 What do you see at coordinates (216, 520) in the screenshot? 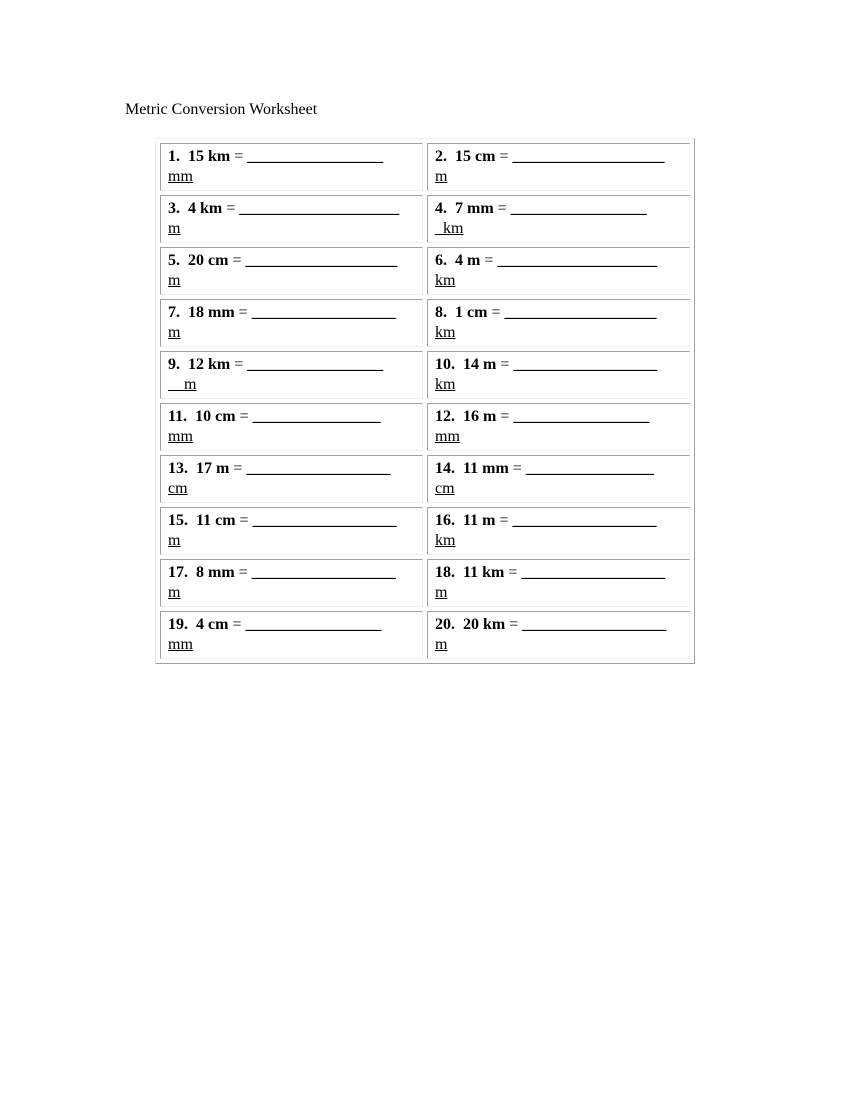
I see `problem-value: 11 cm` at bounding box center [216, 520].